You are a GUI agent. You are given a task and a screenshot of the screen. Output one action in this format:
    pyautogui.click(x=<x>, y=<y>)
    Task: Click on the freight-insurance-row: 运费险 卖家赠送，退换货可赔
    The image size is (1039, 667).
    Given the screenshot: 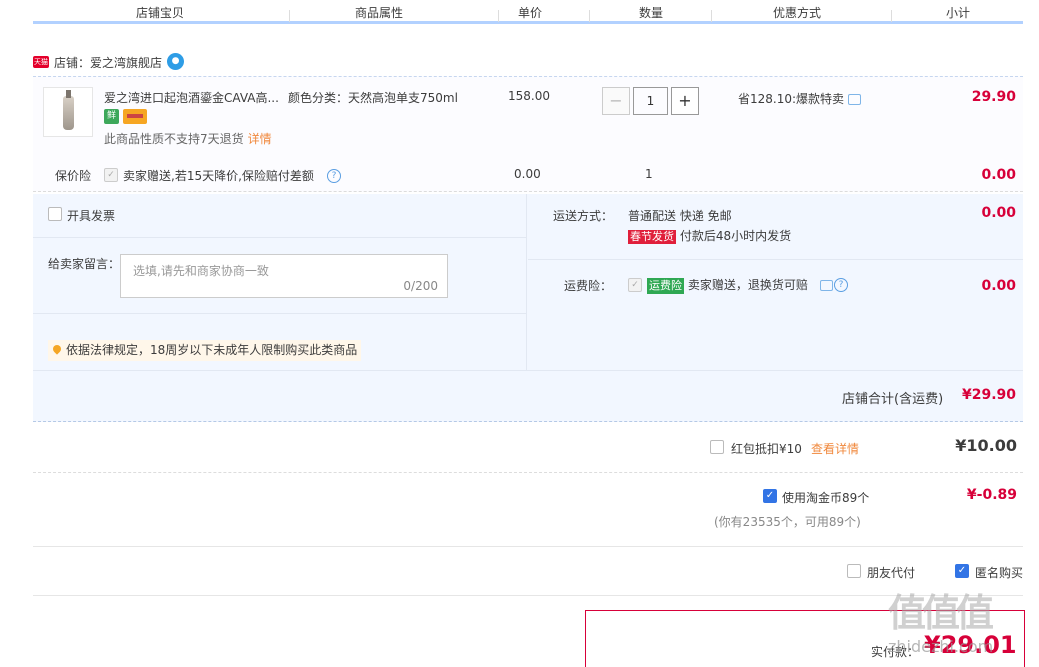 What is the action you would take?
    pyautogui.click(x=727, y=285)
    